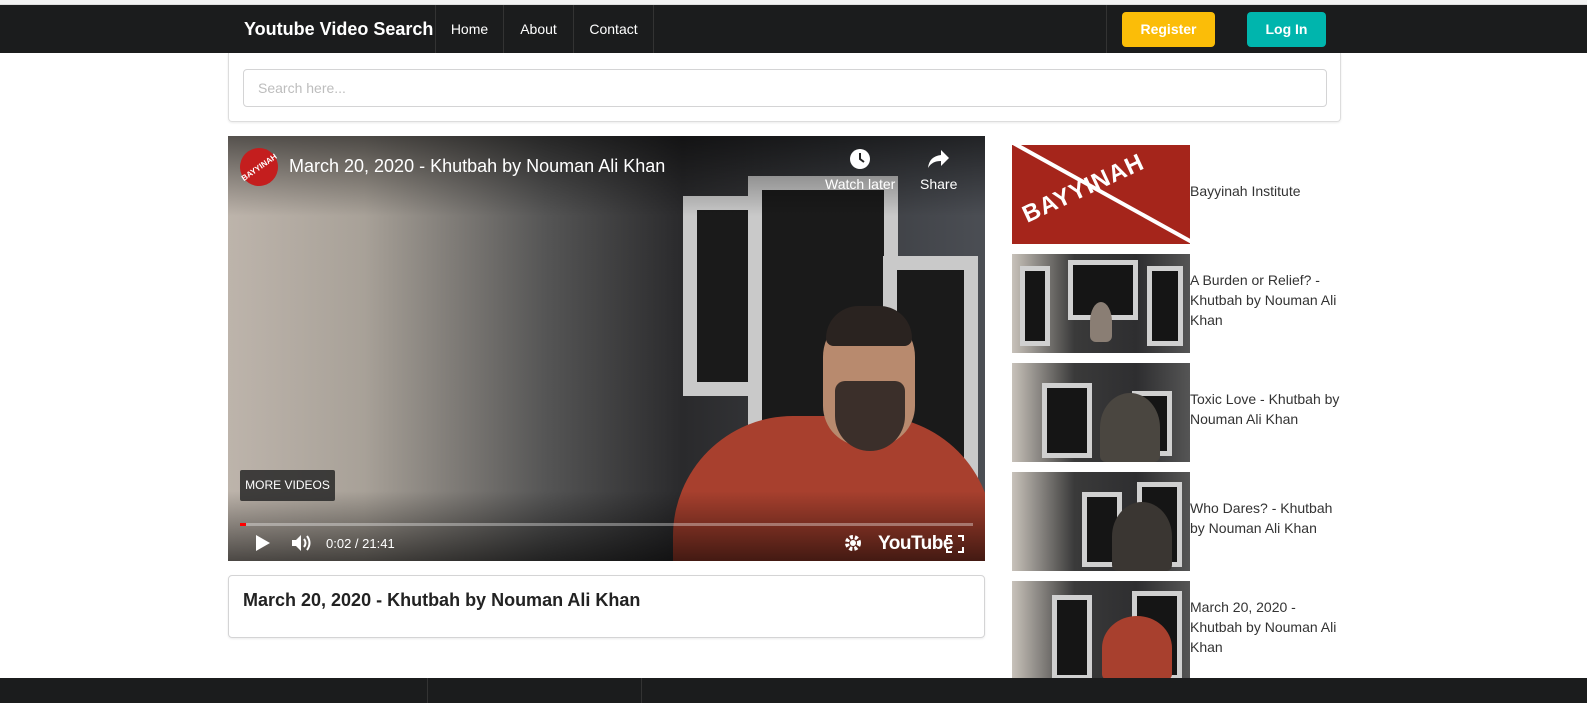 This screenshot has width=1587, height=703. I want to click on clock-icon, so click(860, 159).